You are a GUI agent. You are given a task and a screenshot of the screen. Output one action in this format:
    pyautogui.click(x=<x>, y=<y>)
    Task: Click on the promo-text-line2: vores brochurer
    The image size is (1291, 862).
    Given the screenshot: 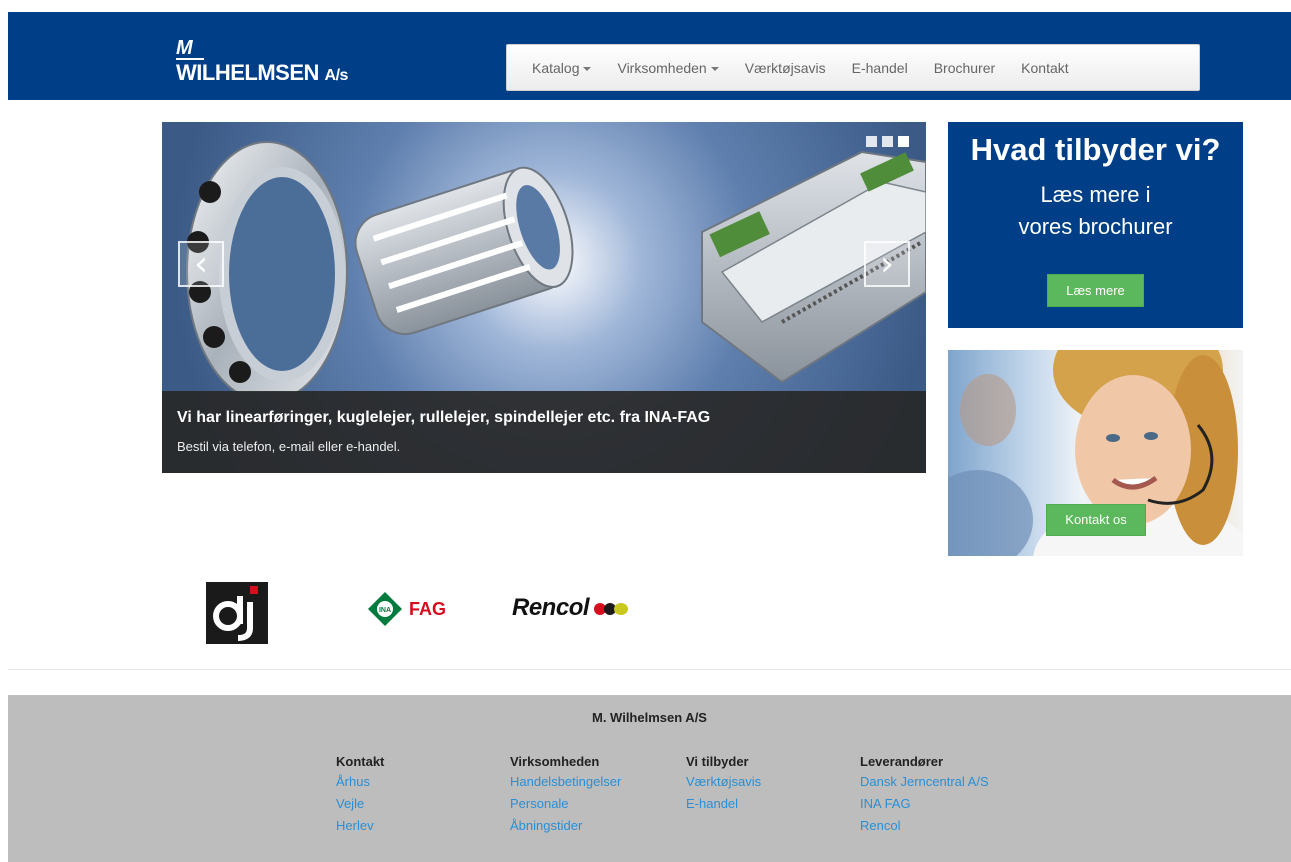 What is the action you would take?
    pyautogui.click(x=1095, y=226)
    